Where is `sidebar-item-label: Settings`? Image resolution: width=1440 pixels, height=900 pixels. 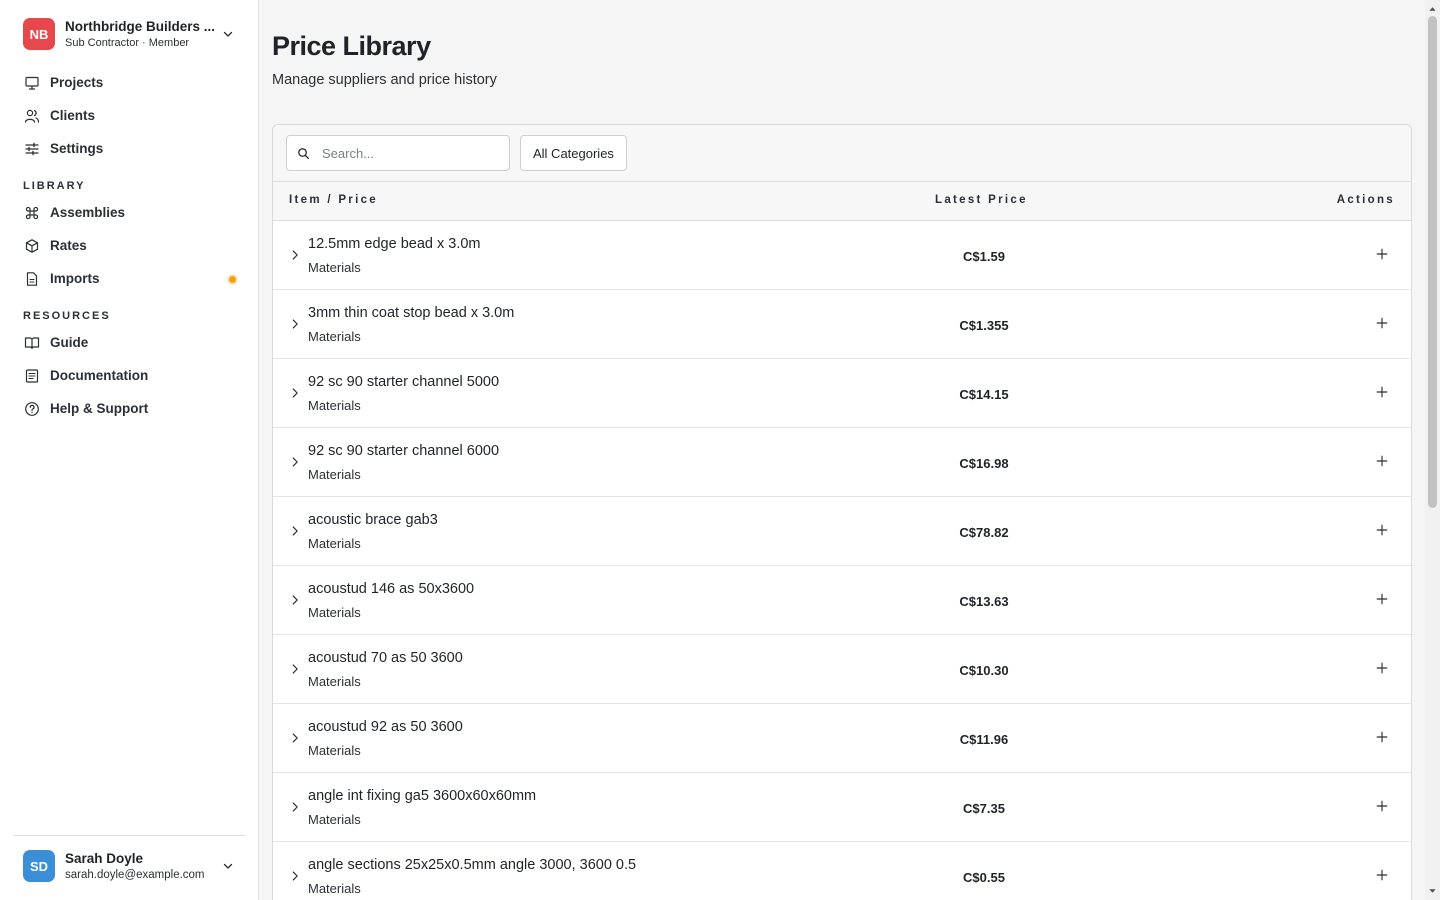
sidebar-item-label: Settings is located at coordinates (77, 148).